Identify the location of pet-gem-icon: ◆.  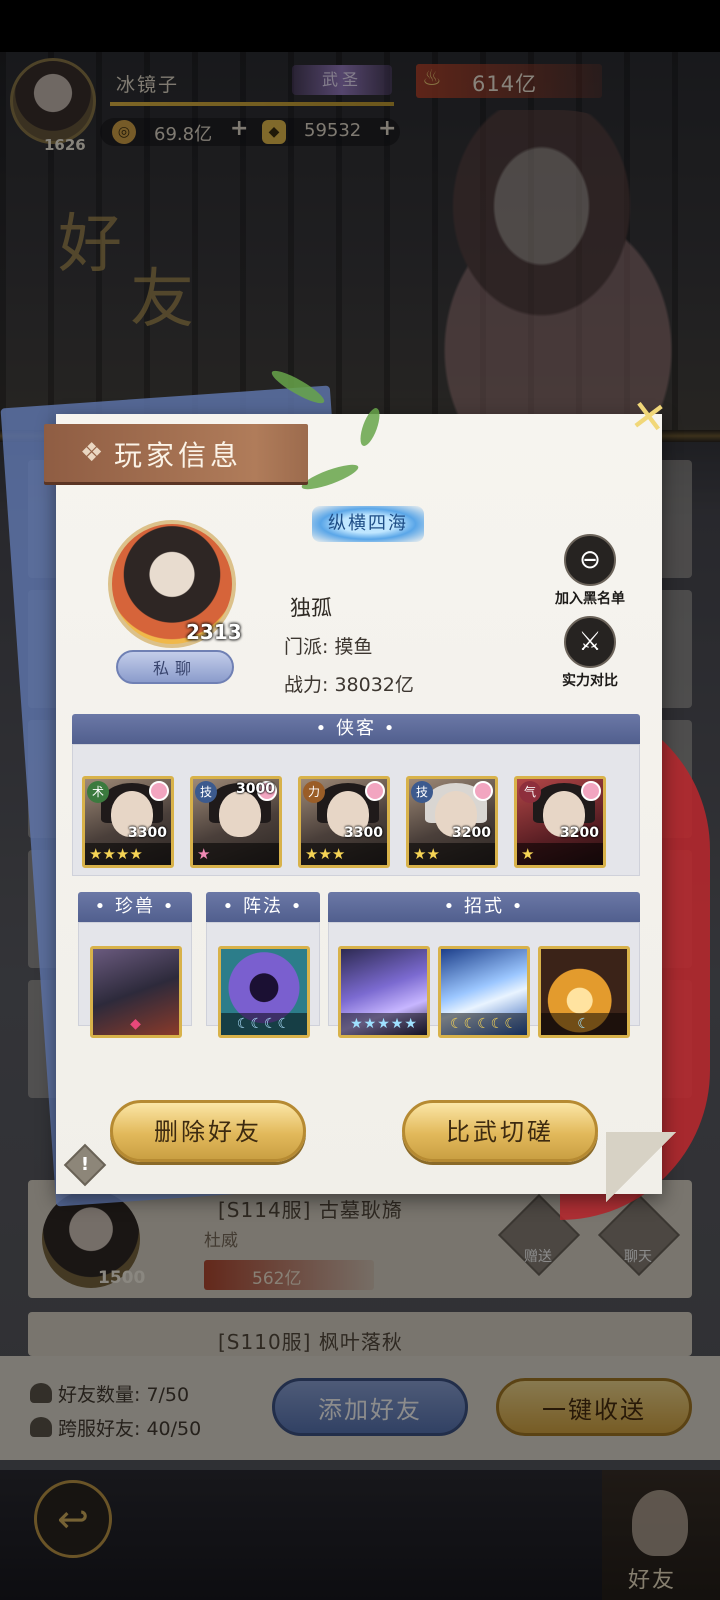
(136, 1024).